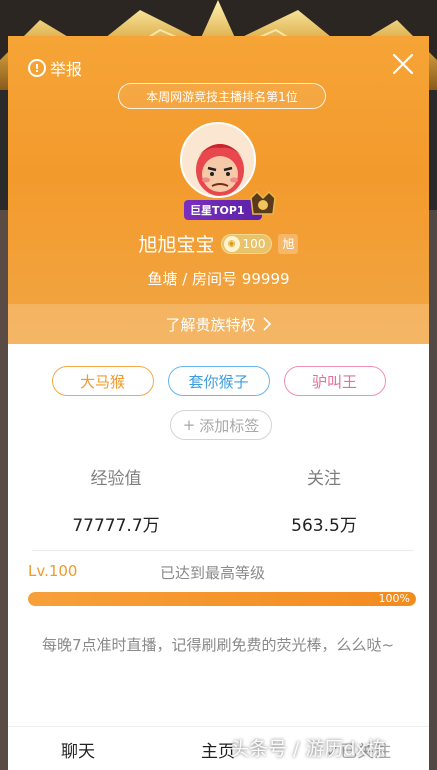 Image resolution: width=437 pixels, height=770 pixels. What do you see at coordinates (324, 500) in the screenshot?
I see `follow-stat: 关注 563.5万` at bounding box center [324, 500].